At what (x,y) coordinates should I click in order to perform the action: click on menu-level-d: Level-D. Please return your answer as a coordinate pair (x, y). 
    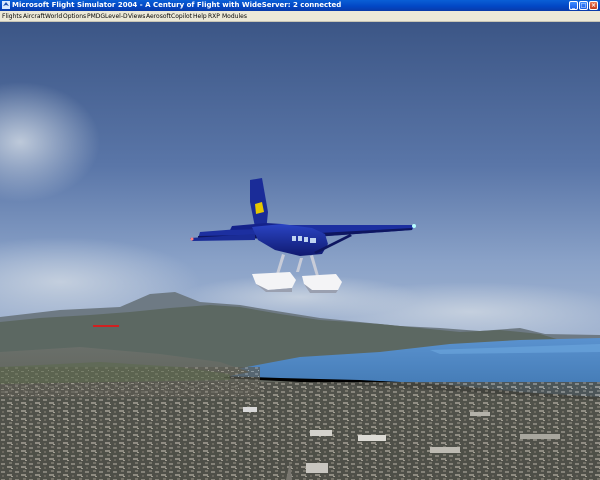
    Looking at the image, I should click on (116, 16).